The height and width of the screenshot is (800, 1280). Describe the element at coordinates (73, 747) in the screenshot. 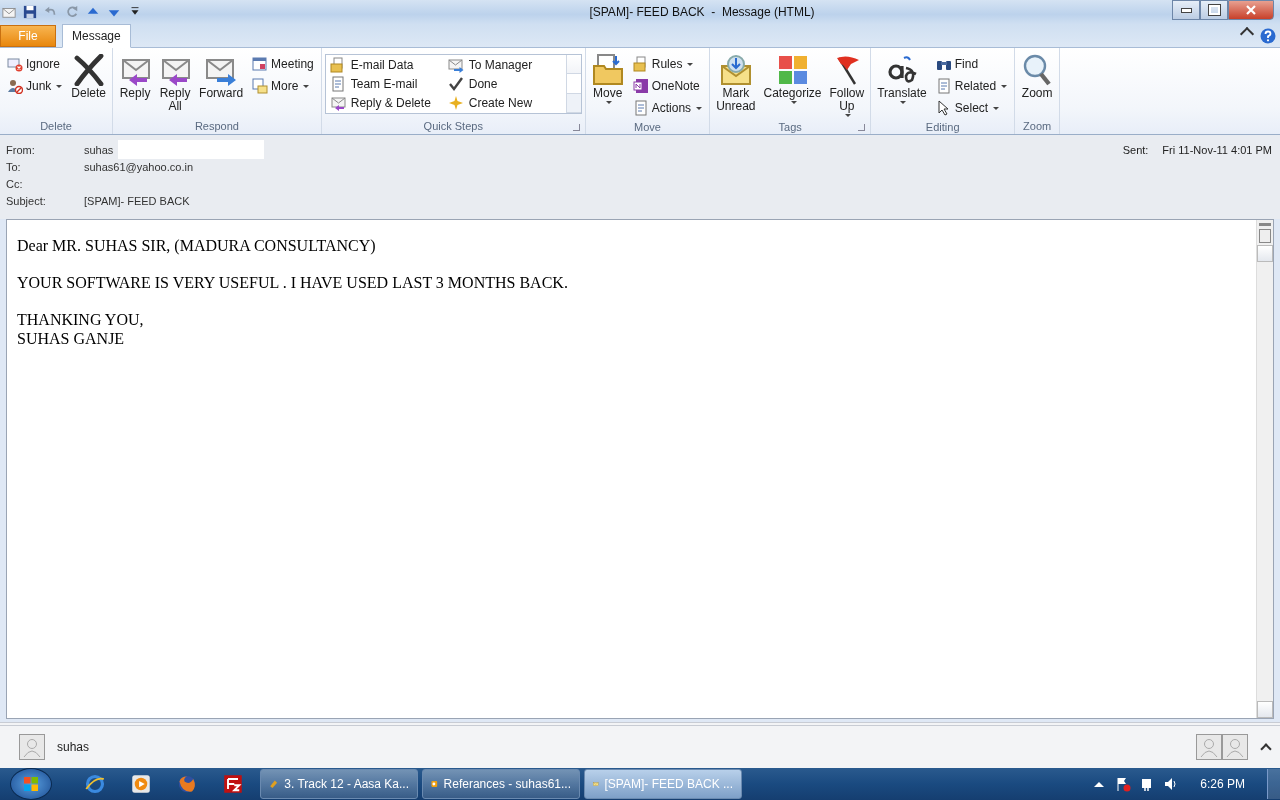

I see `contact-name: suhas` at that location.